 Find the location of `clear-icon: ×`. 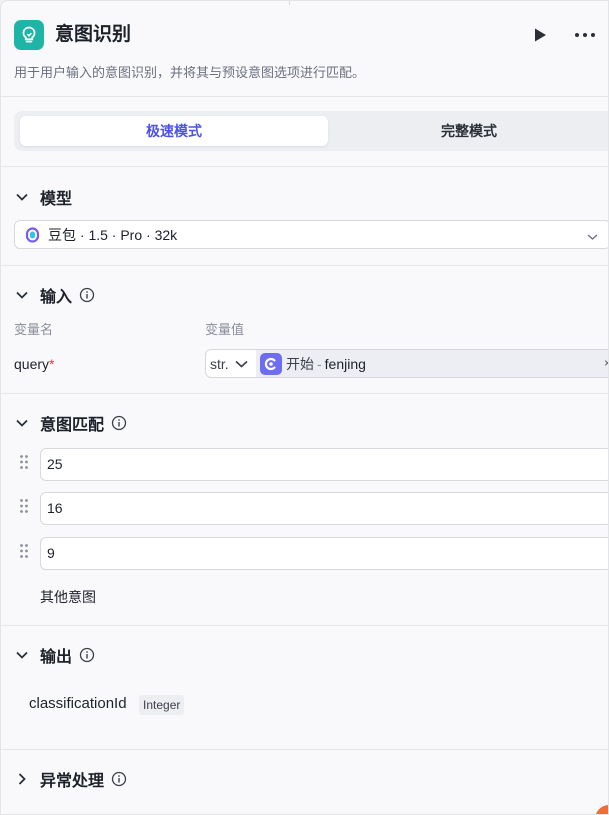

clear-icon: × is located at coordinates (606, 363).